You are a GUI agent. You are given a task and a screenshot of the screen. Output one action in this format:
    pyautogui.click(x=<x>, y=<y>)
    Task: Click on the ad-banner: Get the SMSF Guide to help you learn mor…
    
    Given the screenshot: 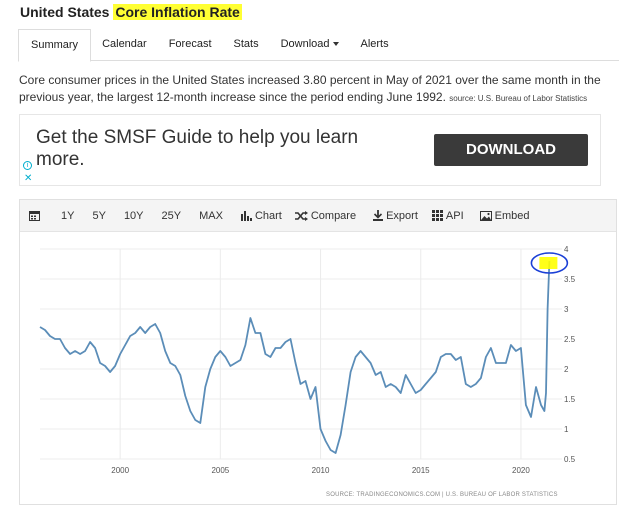 What is the action you would take?
    pyautogui.click(x=310, y=150)
    